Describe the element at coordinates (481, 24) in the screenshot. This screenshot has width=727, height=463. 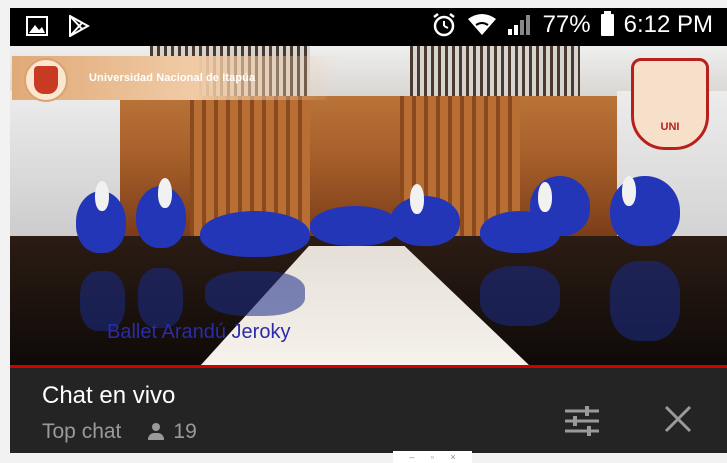
I see `wifi-icon` at that location.